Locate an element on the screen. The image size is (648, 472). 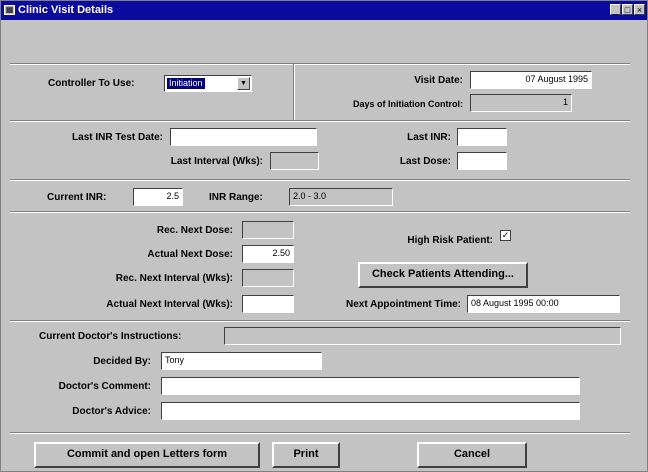
last-inr-field is located at coordinates (482, 137).